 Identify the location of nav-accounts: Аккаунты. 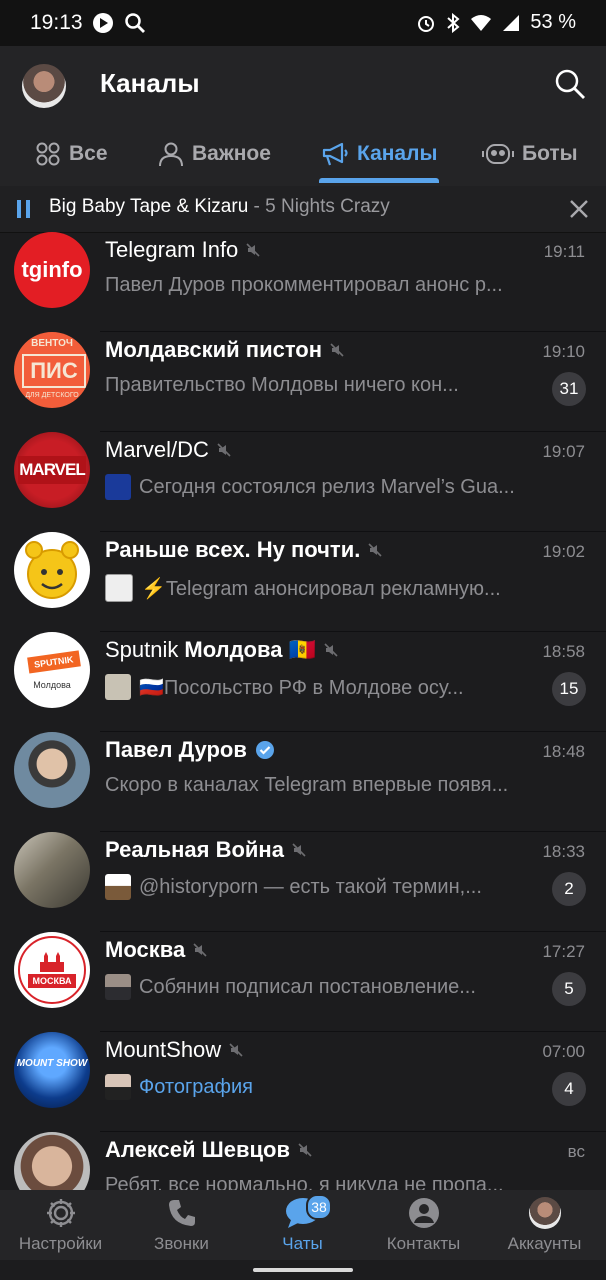
(544, 1225).